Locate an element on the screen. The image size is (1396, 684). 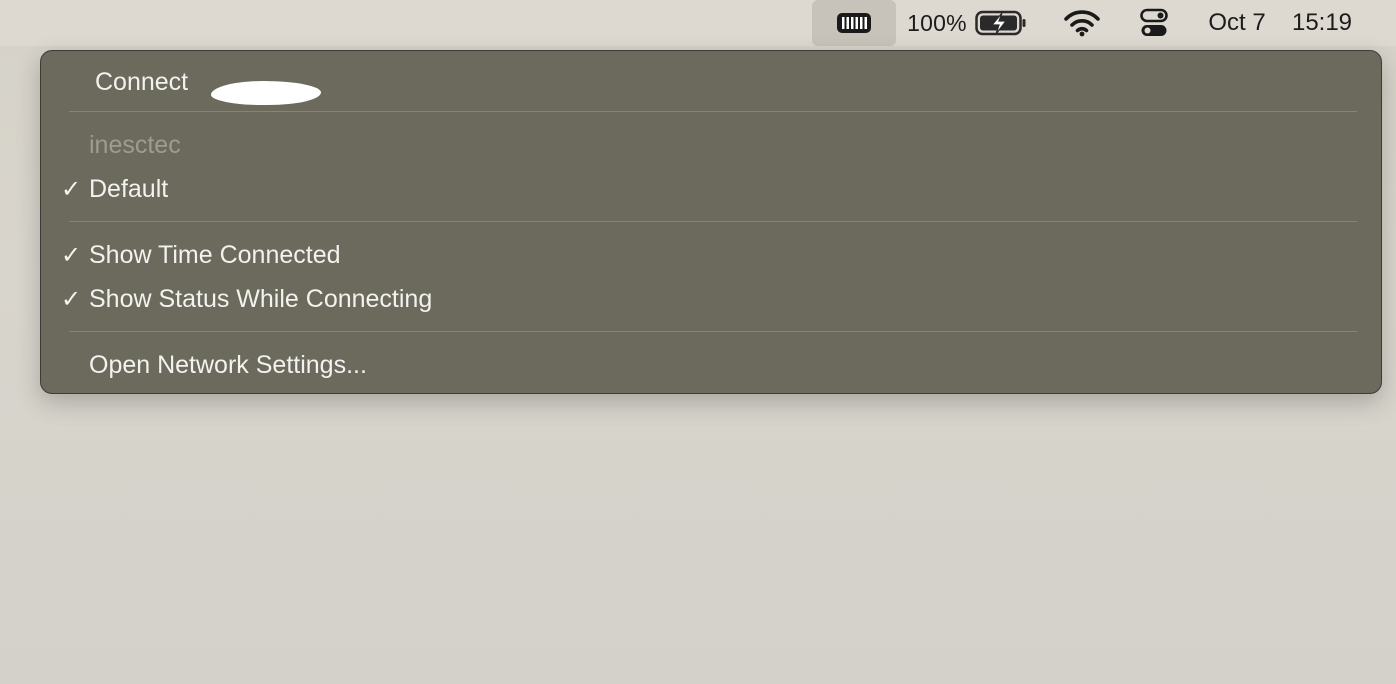
control-center-icon is located at coordinates (1154, 23).